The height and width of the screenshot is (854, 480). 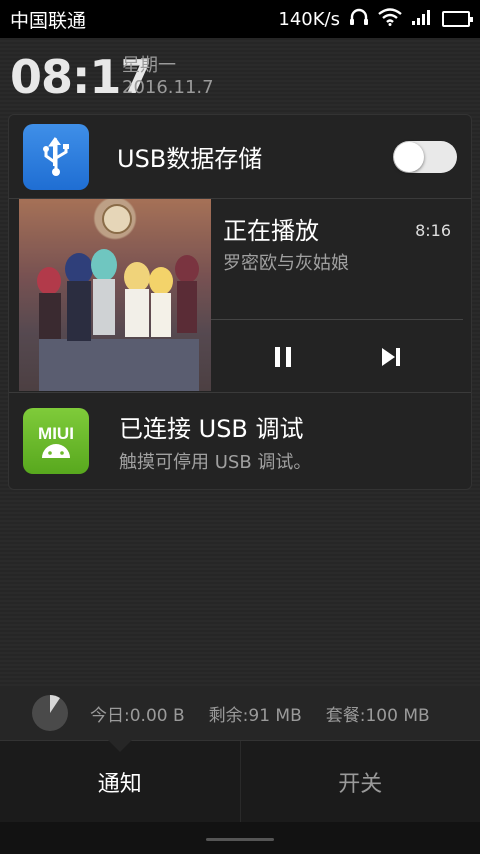 I want to click on battery-icon, so click(x=457, y=19).